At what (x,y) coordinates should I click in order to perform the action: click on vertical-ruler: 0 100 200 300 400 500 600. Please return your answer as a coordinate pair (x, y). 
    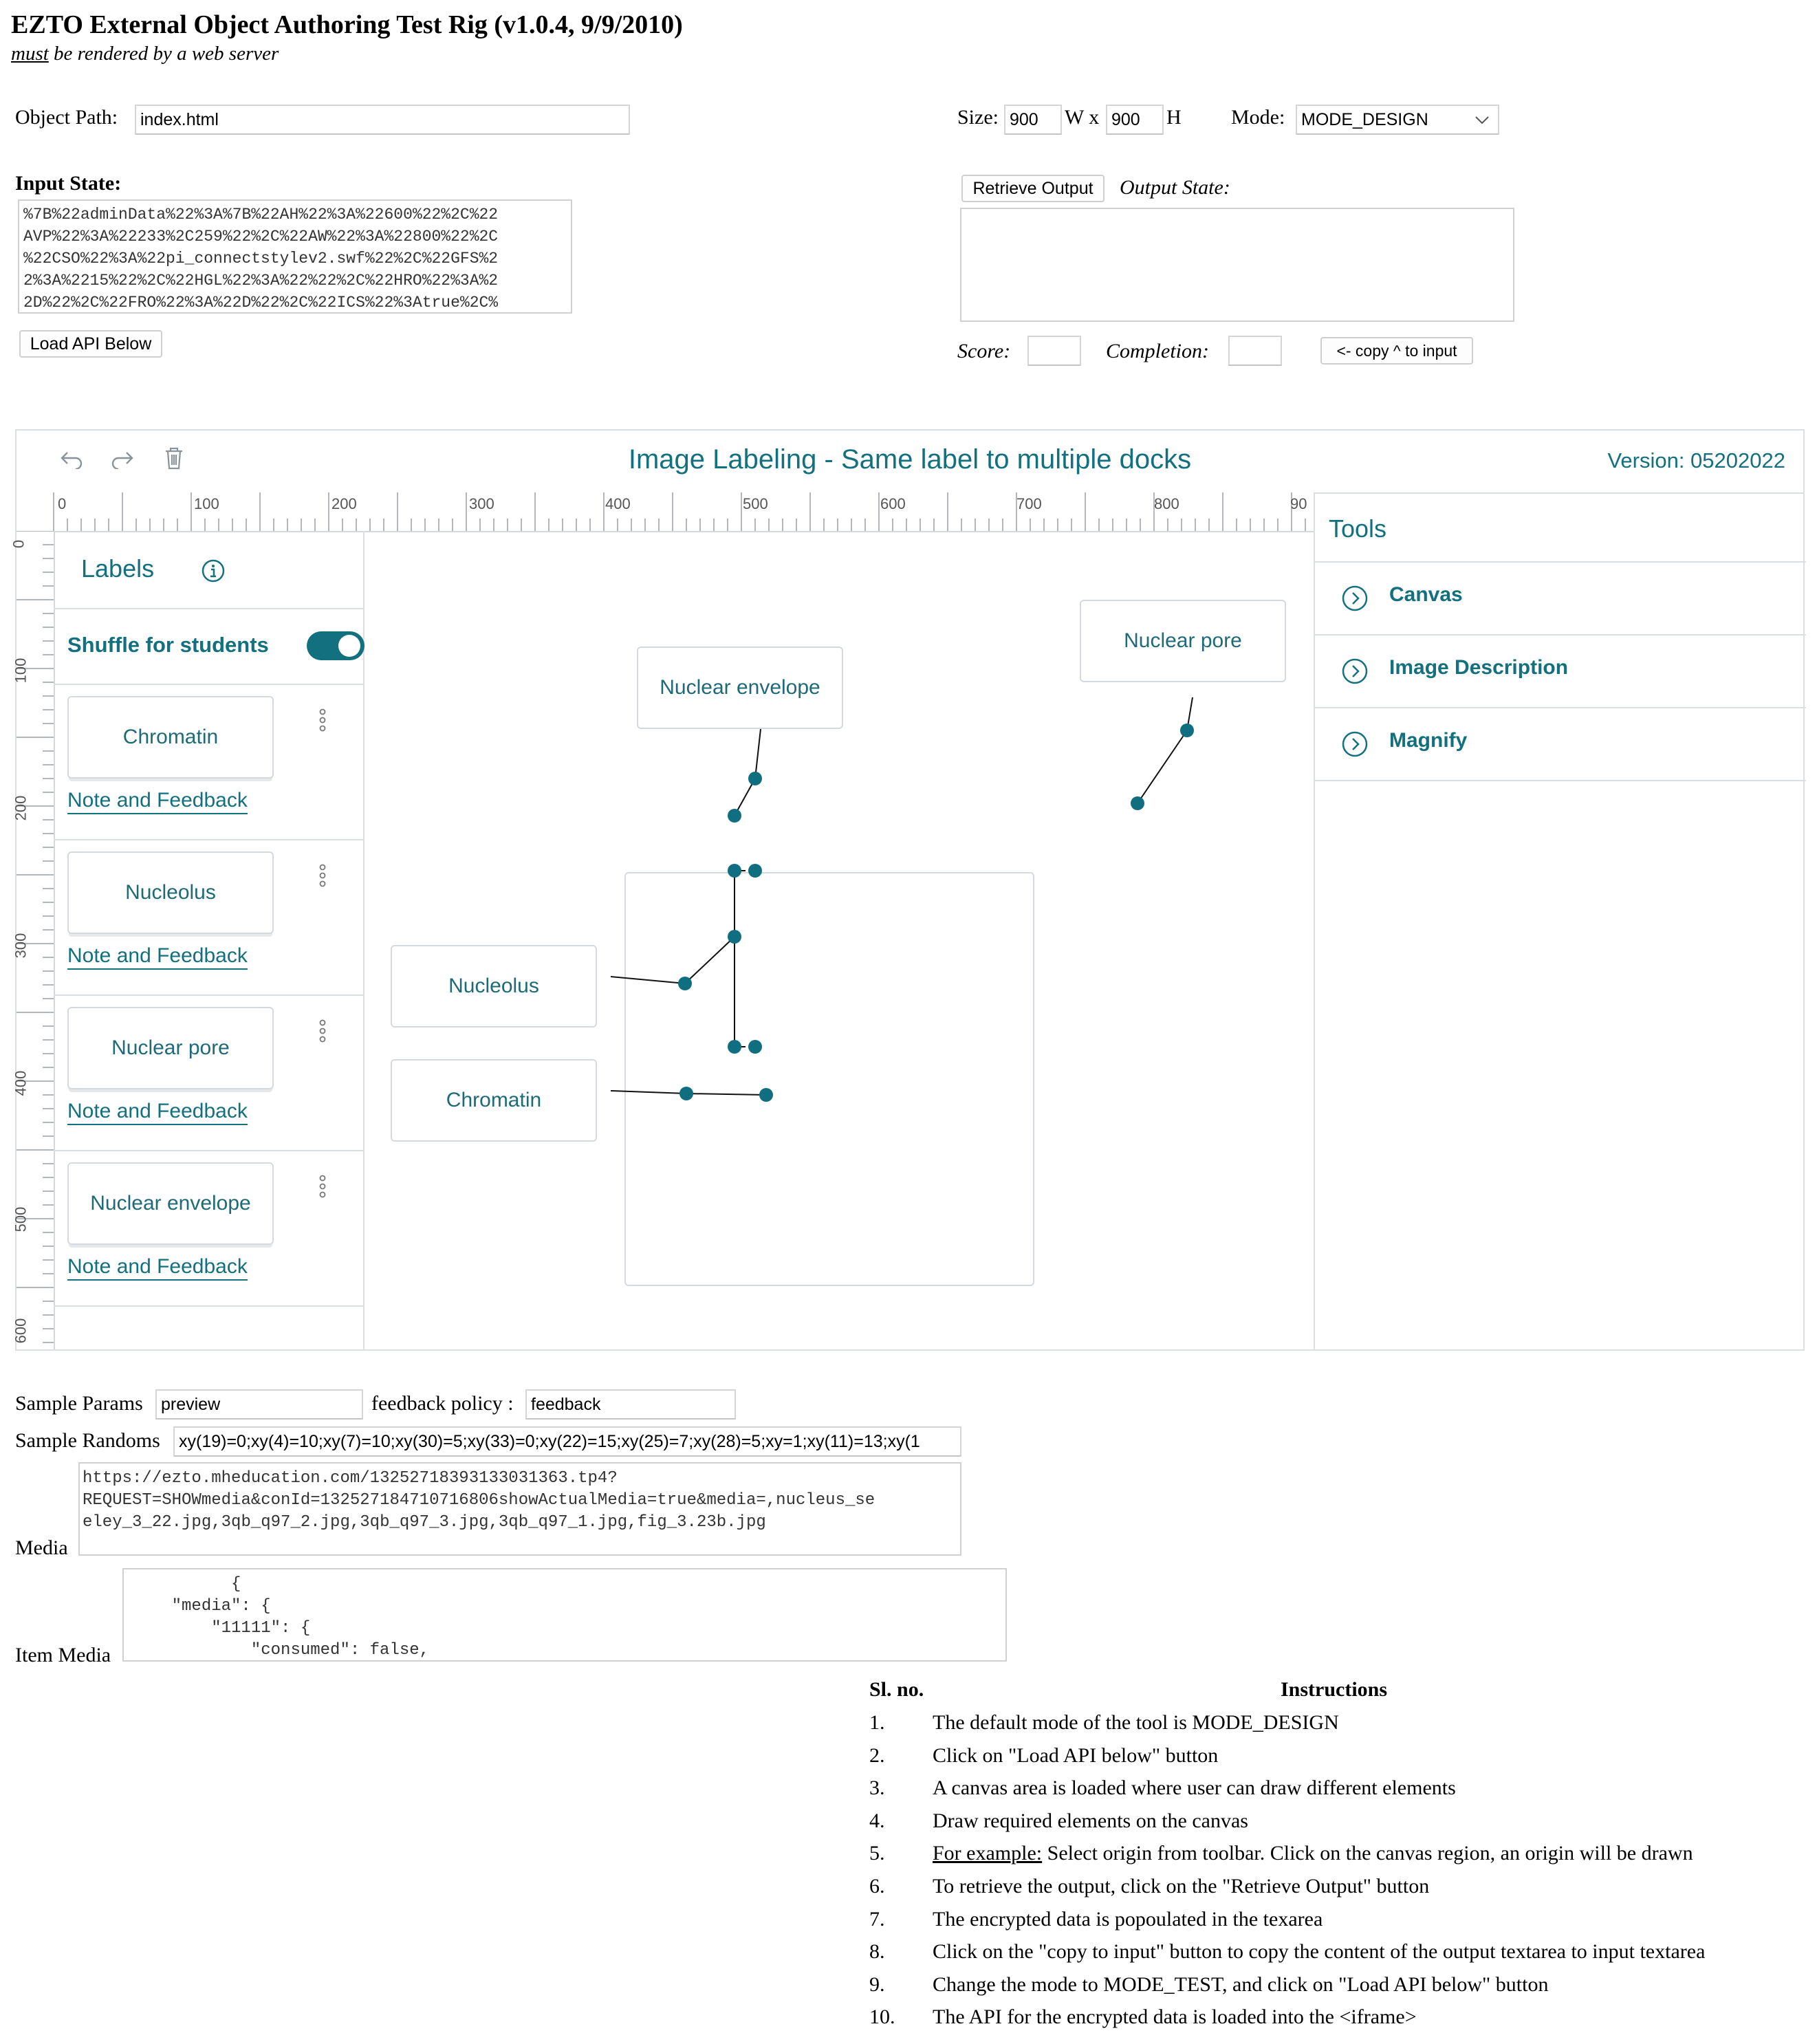
    Looking at the image, I should click on (32, 940).